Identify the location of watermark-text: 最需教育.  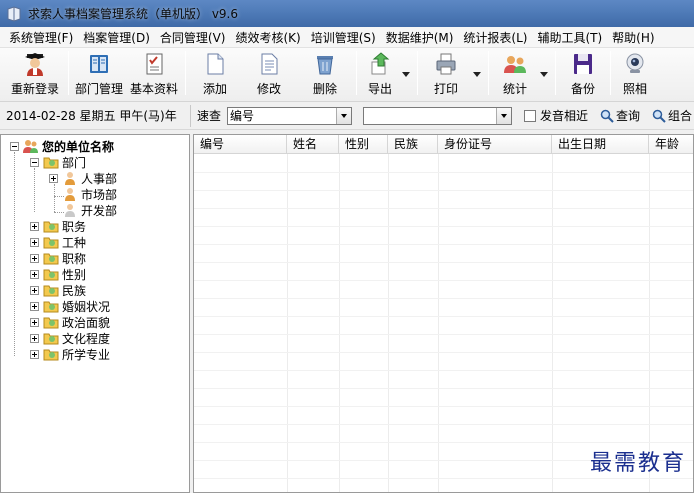
(637, 463).